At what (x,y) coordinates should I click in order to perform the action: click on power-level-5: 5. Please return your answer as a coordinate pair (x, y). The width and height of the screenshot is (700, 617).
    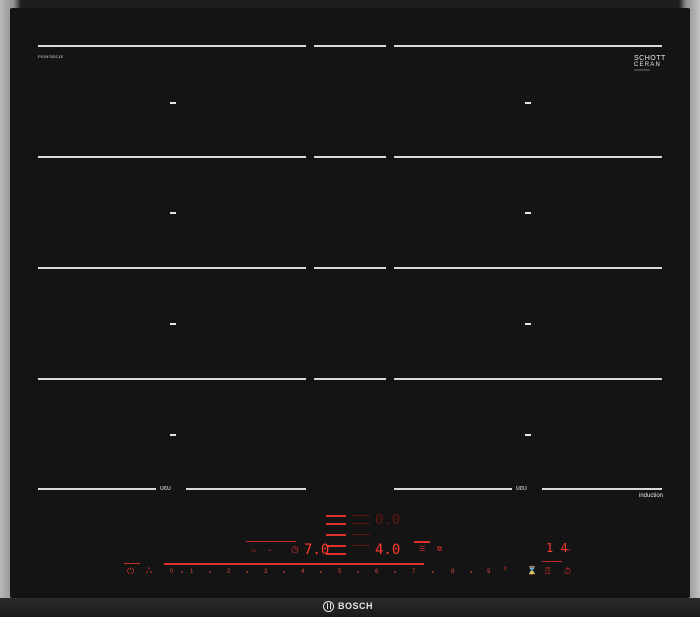
    Looking at the image, I should click on (339, 572).